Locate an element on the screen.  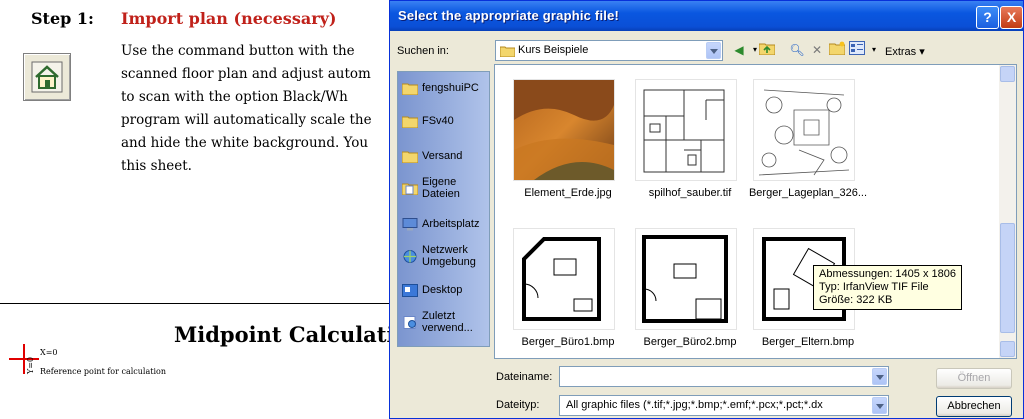
filename-label: Dateiname: is located at coordinates (524, 377).